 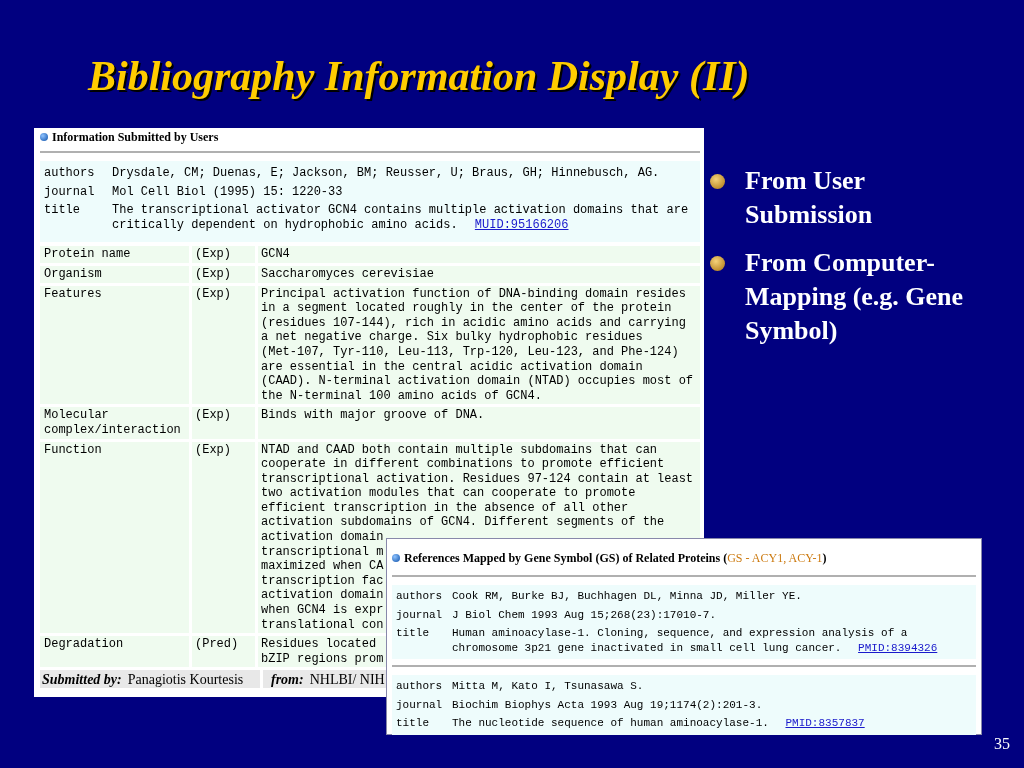 I want to click on submitter-name: Panagiotis Kourtesis, so click(x=185, y=679).